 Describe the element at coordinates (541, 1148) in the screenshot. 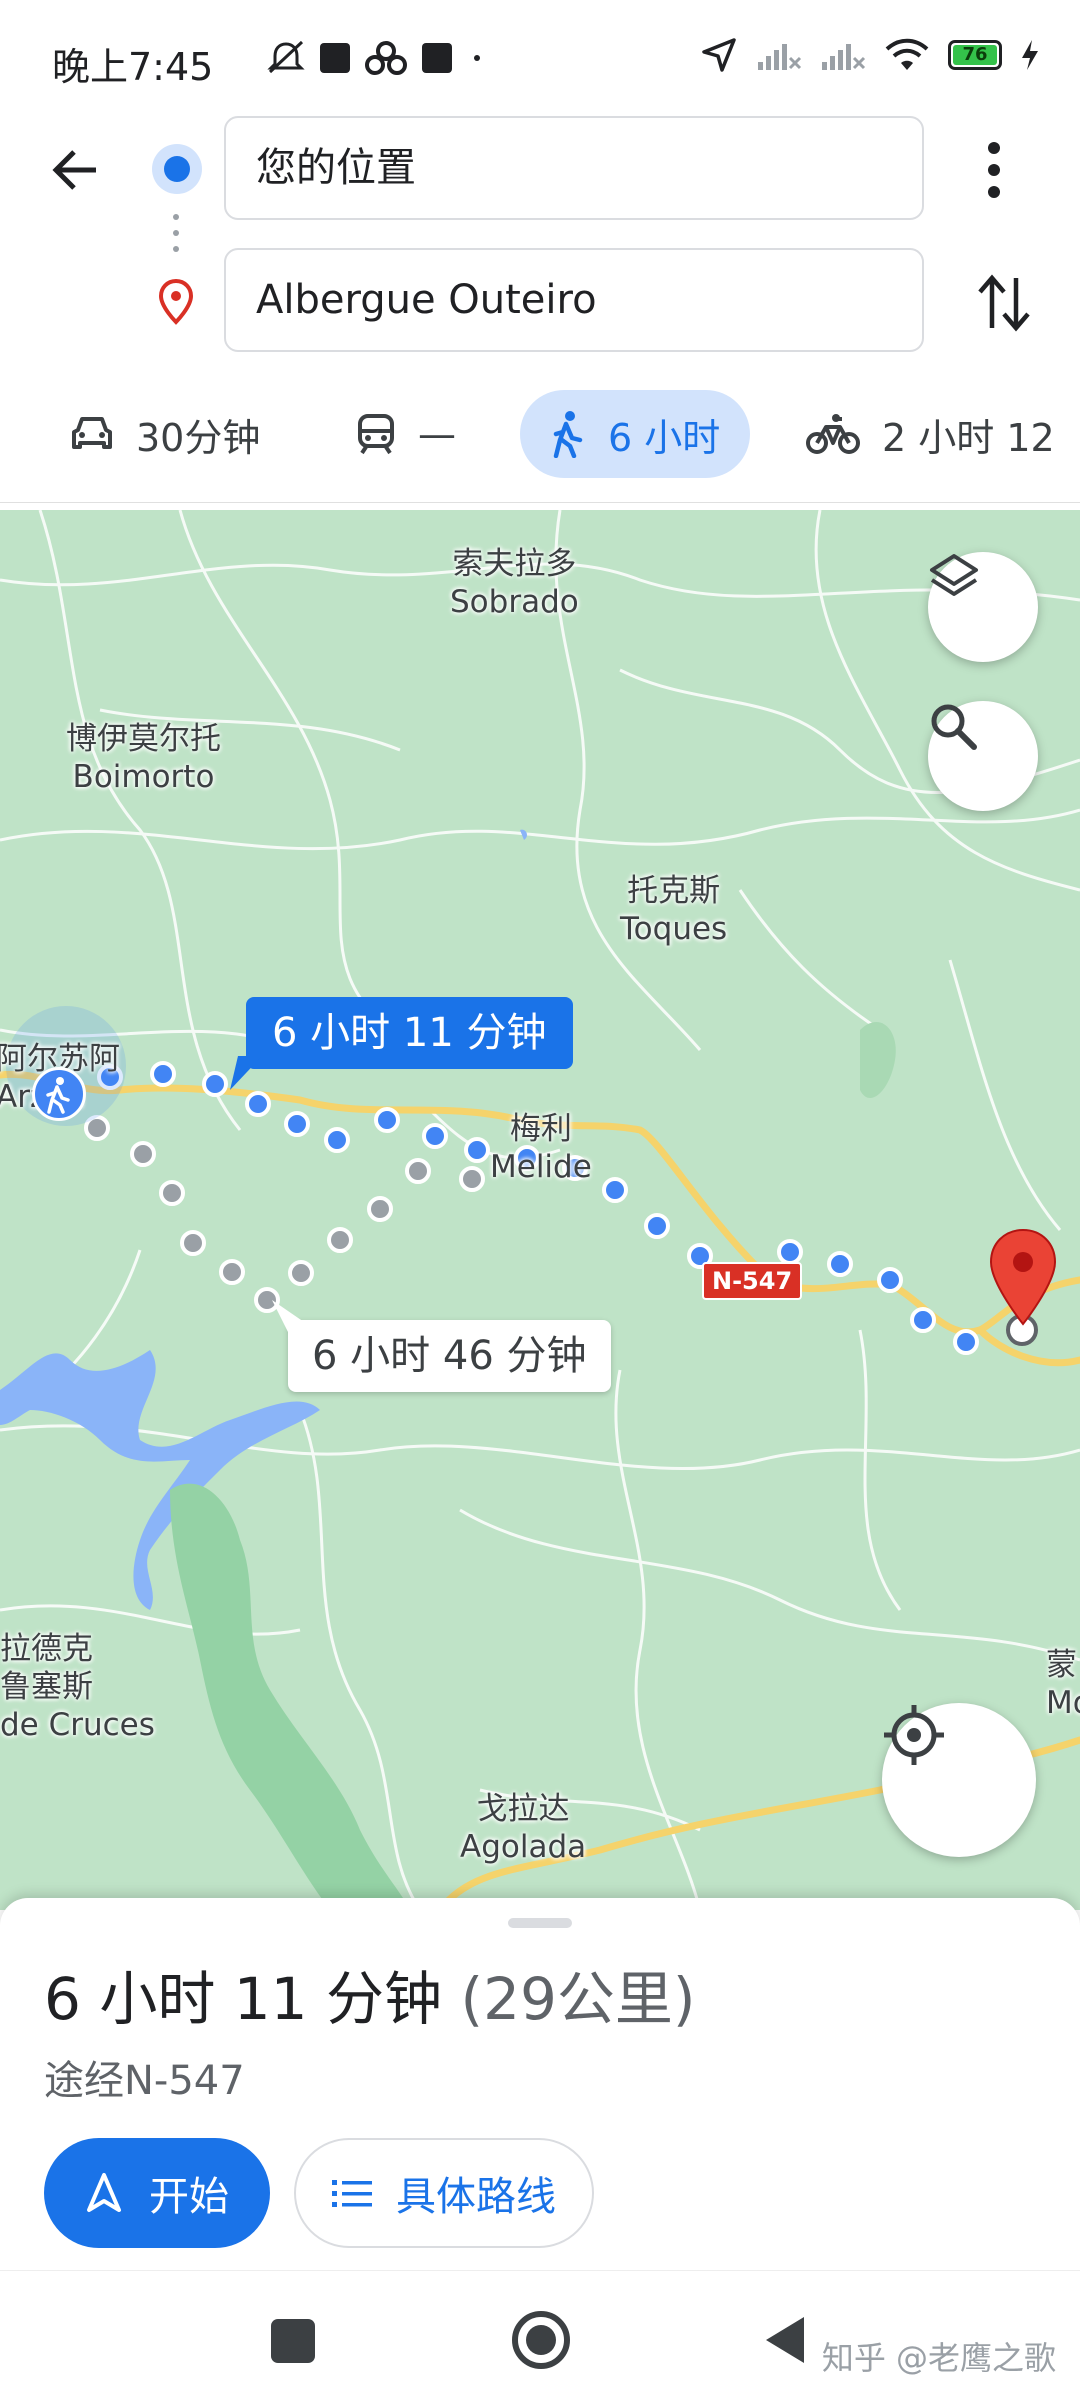

I see `place-melide: 梅利 Melide` at that location.